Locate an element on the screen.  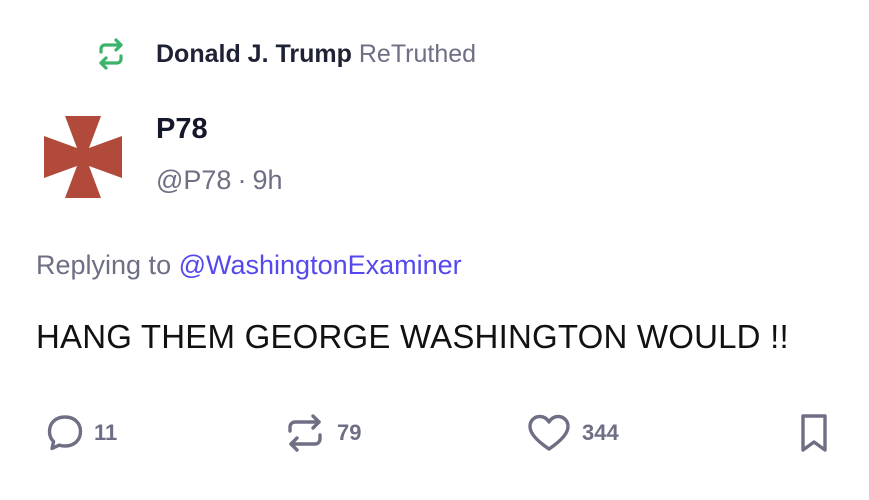
heart-icon is located at coordinates (549, 433).